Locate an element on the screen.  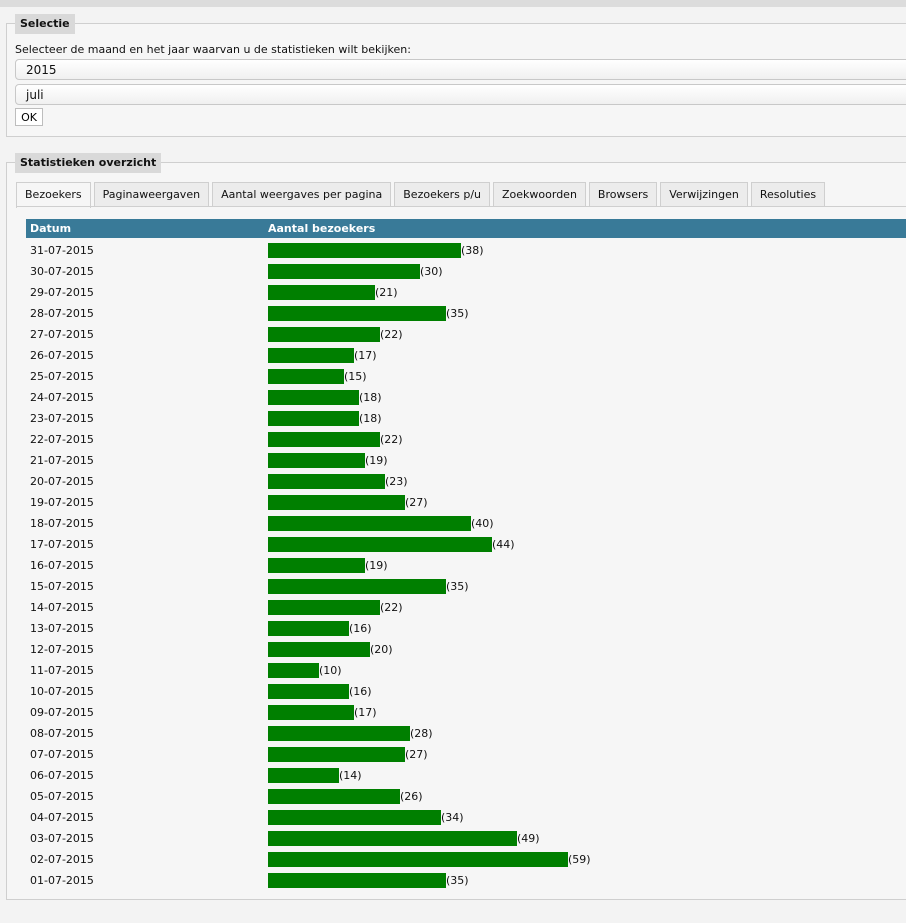
tab-browsers: Browsers is located at coordinates (623, 194).